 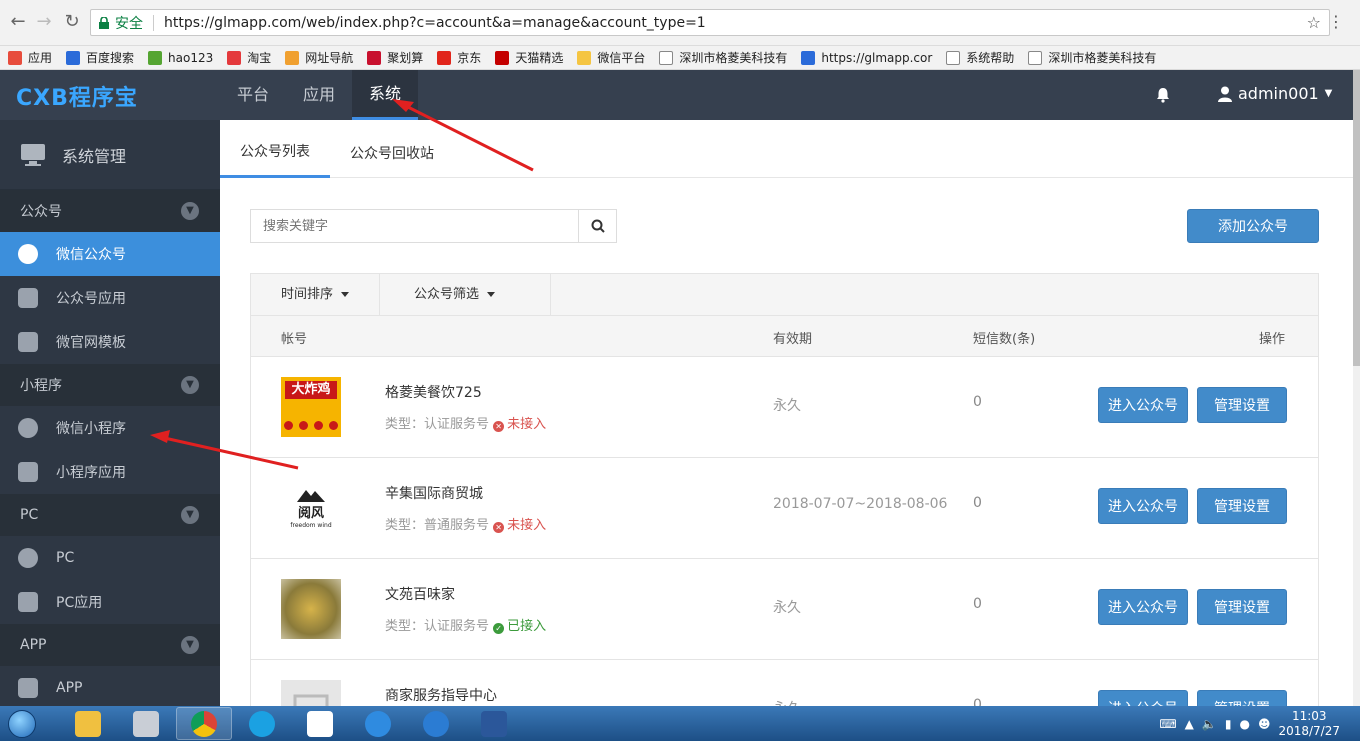 I want to click on windows-logo-icon, so click(x=22, y=723).